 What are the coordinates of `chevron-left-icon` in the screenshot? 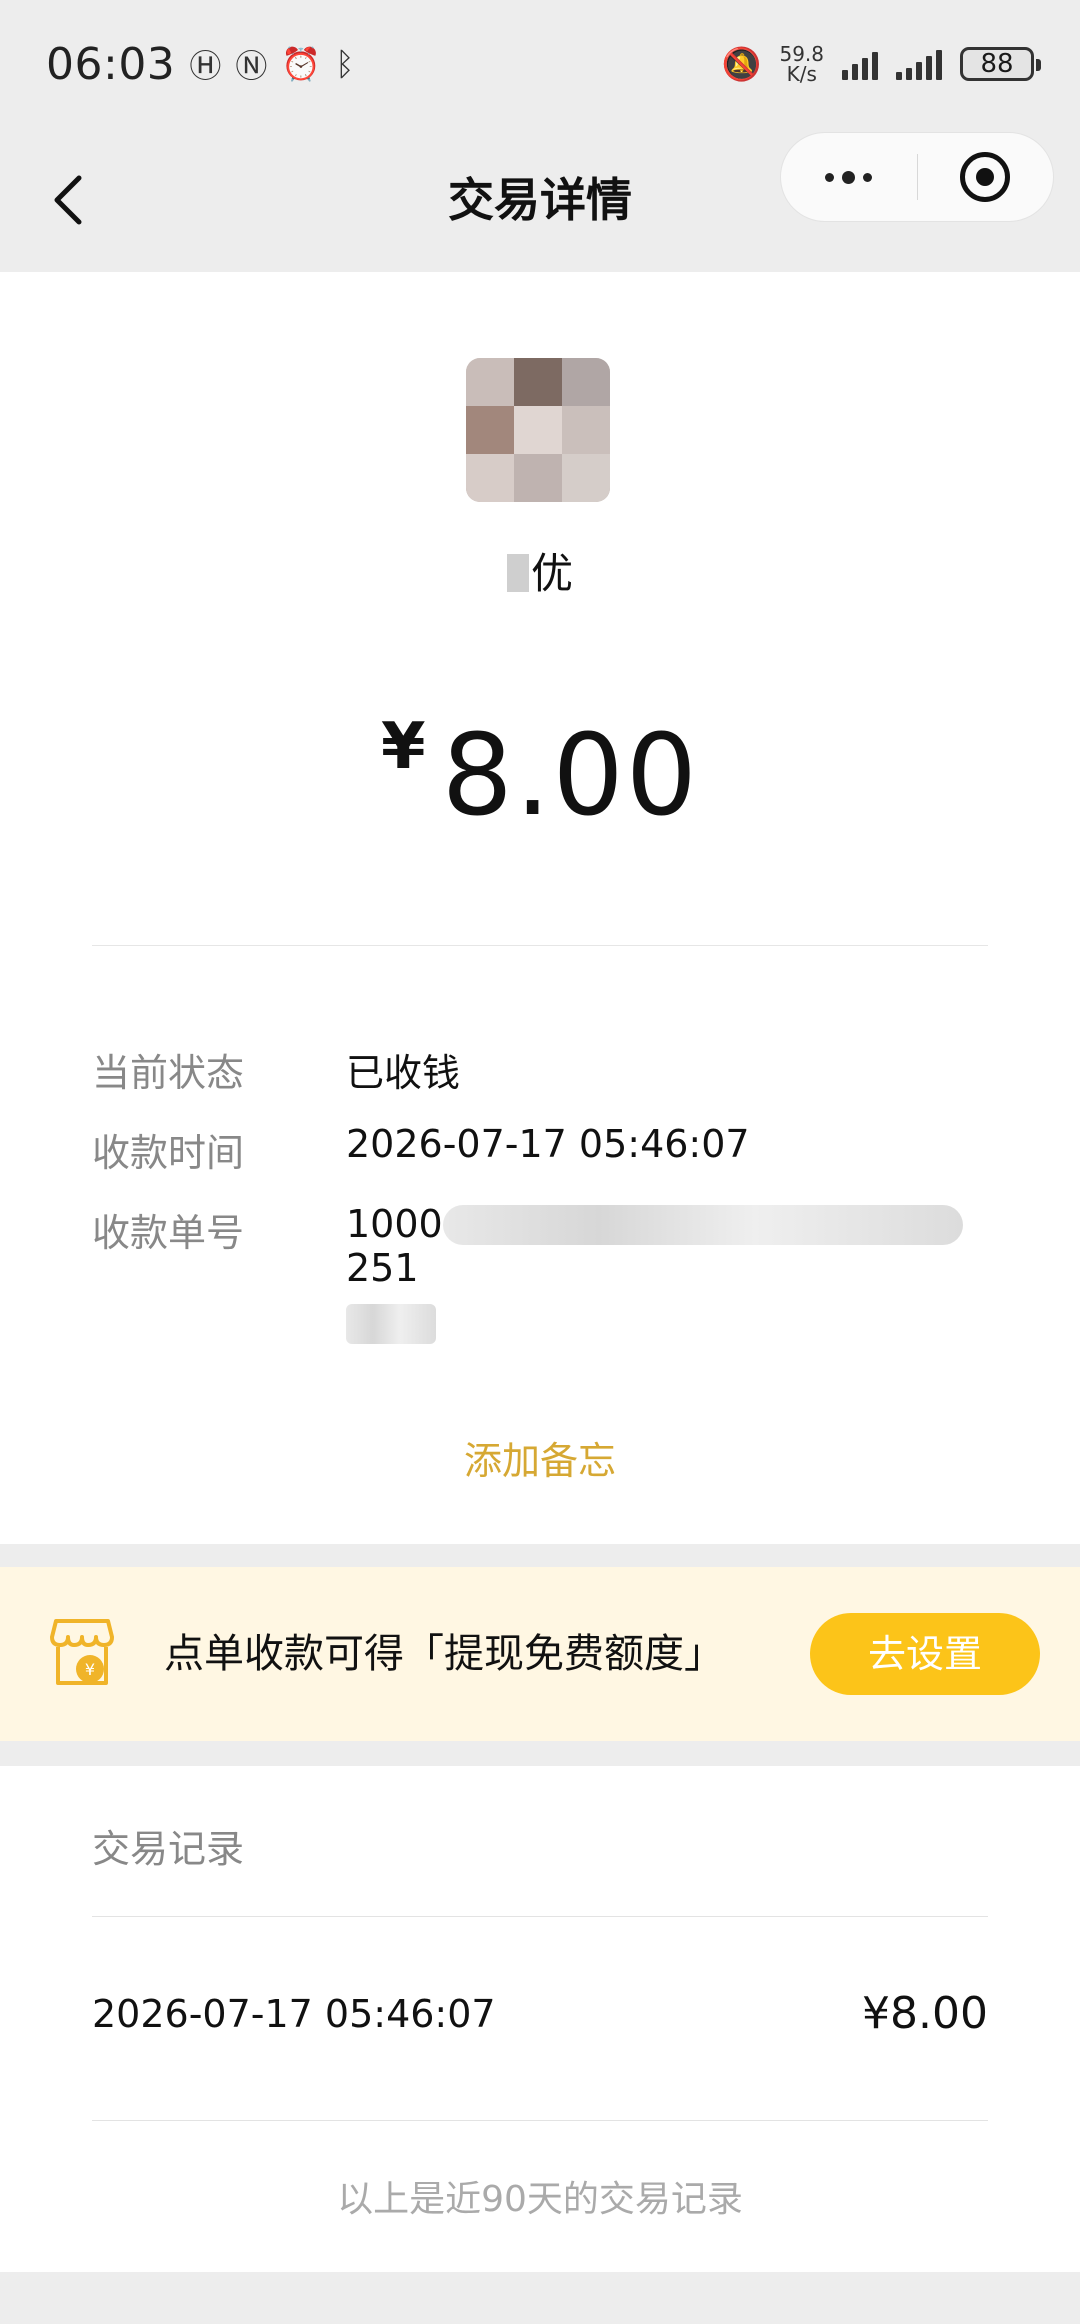 It's located at (68, 200).